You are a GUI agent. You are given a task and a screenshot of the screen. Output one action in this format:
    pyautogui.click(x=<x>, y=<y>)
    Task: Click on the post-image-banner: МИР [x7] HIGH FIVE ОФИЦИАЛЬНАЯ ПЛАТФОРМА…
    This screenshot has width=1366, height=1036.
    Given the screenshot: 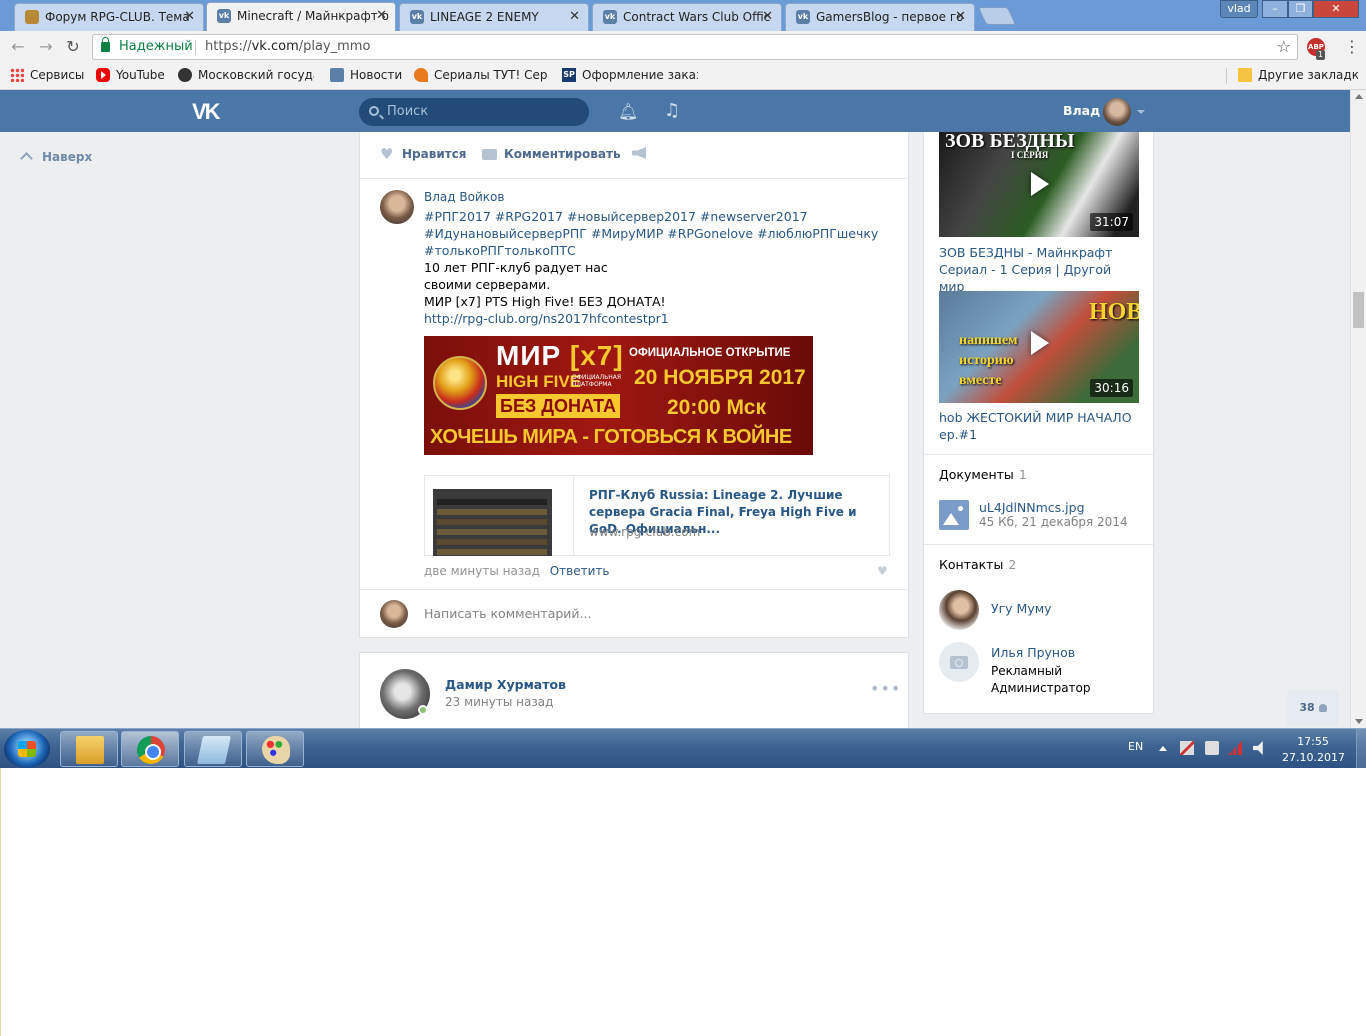 What is the action you would take?
    pyautogui.click(x=618, y=395)
    